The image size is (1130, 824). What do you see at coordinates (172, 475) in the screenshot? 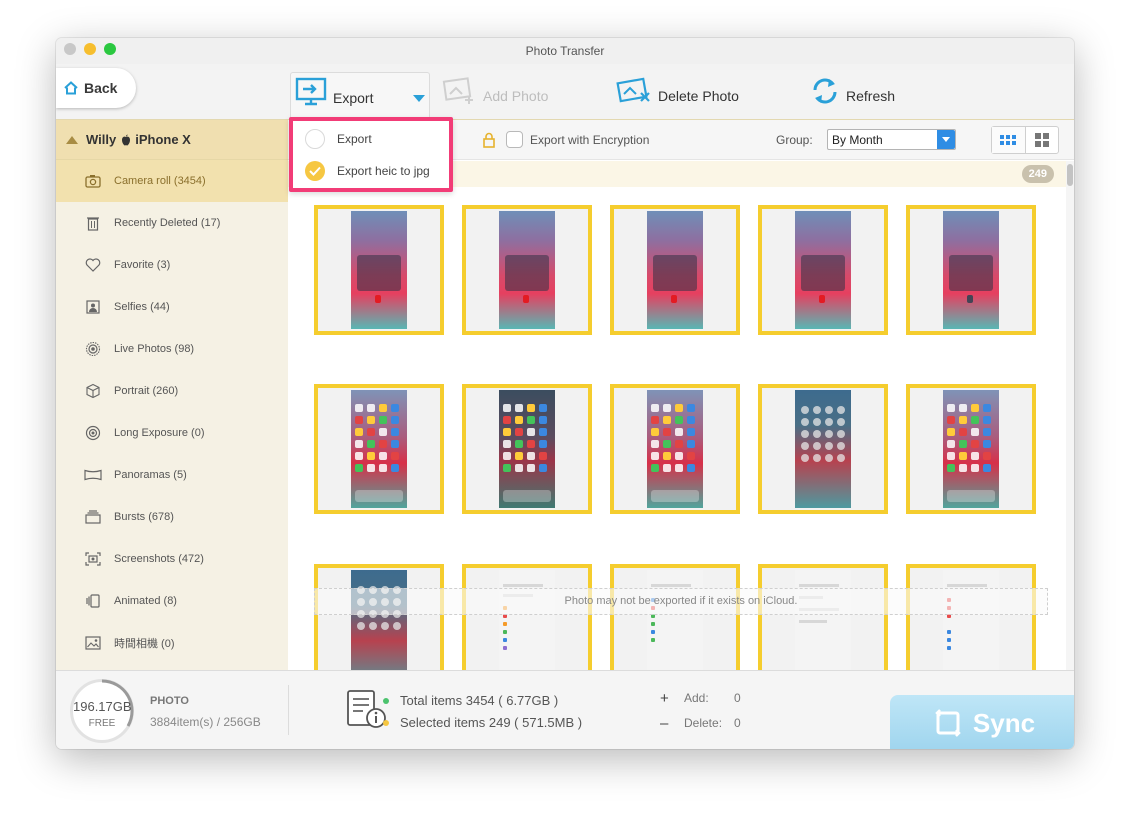
I see `sidebar-item: Panoramas (5)` at bounding box center [172, 475].